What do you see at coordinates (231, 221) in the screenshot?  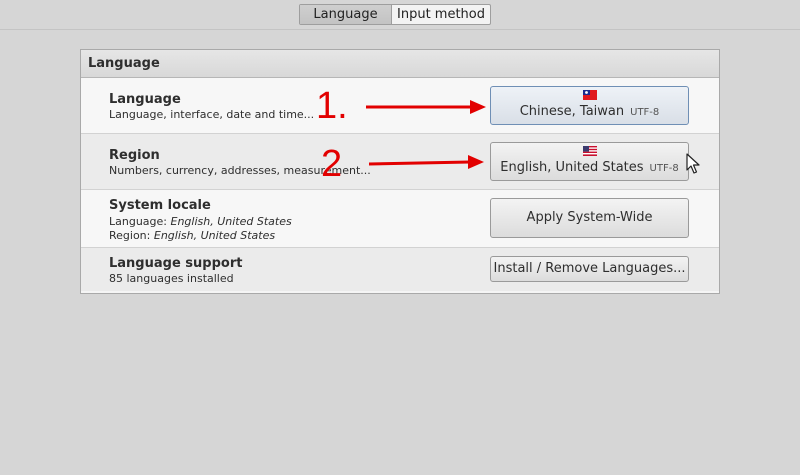 I see `system-locale-language-value: English, United States` at bounding box center [231, 221].